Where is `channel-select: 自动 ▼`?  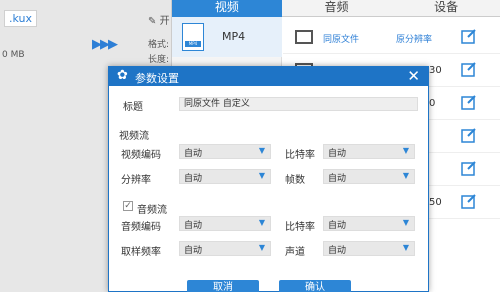 channel-select: 自动 ▼ is located at coordinates (369, 248).